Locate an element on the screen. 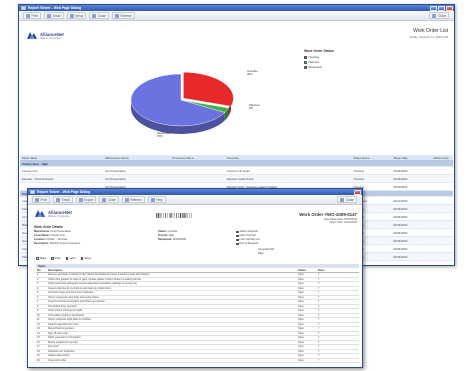 The width and height of the screenshot is (466, 371). task-row: 20 Close work order Open Y is located at coordinates (197, 360).